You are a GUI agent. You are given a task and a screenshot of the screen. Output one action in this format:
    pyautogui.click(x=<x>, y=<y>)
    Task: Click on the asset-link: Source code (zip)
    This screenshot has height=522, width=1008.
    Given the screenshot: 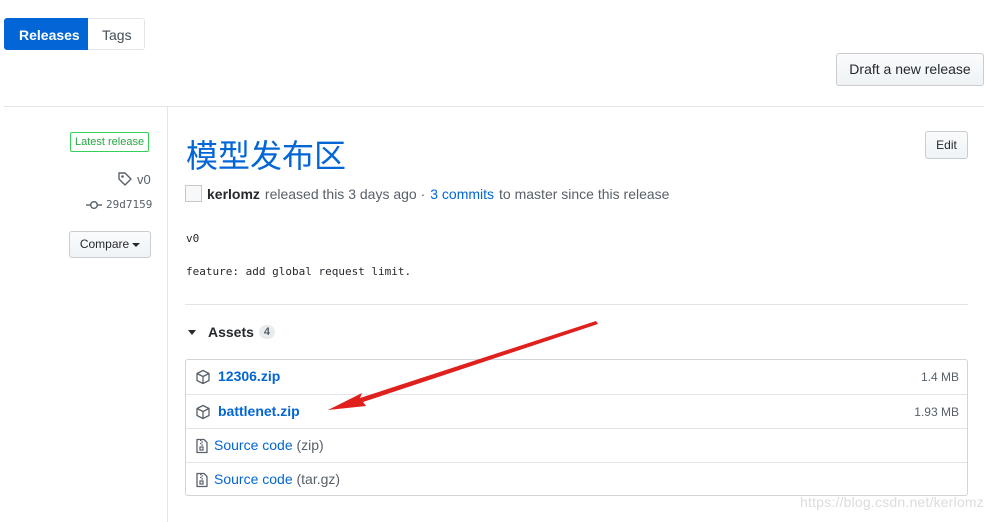 What is the action you would take?
    pyautogui.click(x=269, y=445)
    